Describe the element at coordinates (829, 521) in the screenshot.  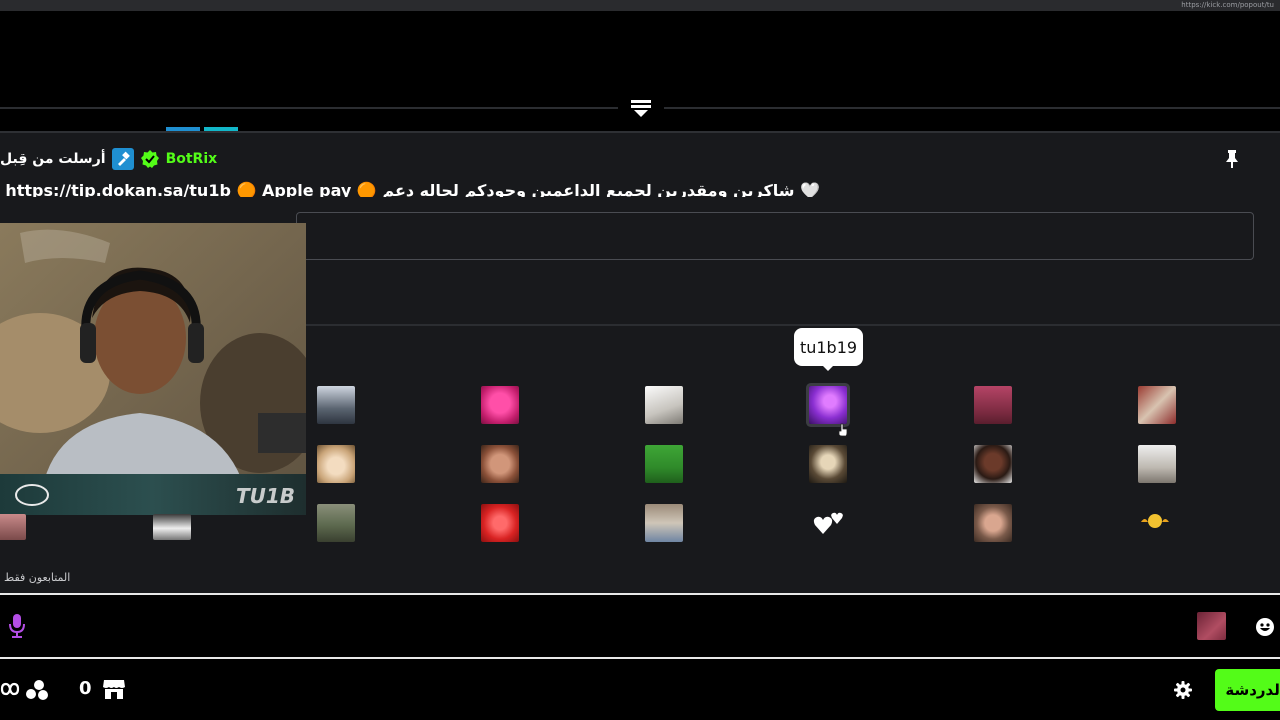
I see `emote-hearts` at that location.